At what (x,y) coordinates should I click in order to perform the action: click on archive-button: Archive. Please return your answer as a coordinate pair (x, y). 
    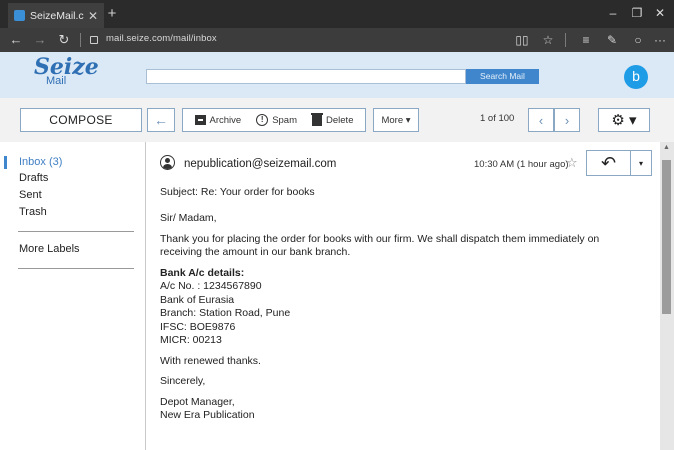
    Looking at the image, I should click on (218, 120).